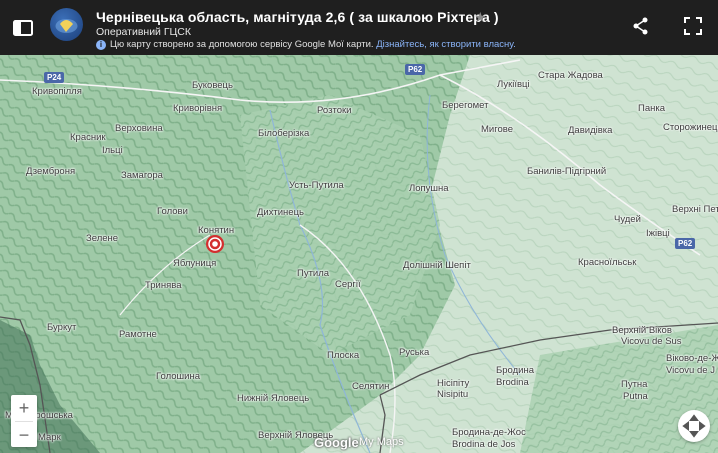  What do you see at coordinates (24, 408) in the screenshot?
I see `zoom-in-button: +` at bounding box center [24, 408].